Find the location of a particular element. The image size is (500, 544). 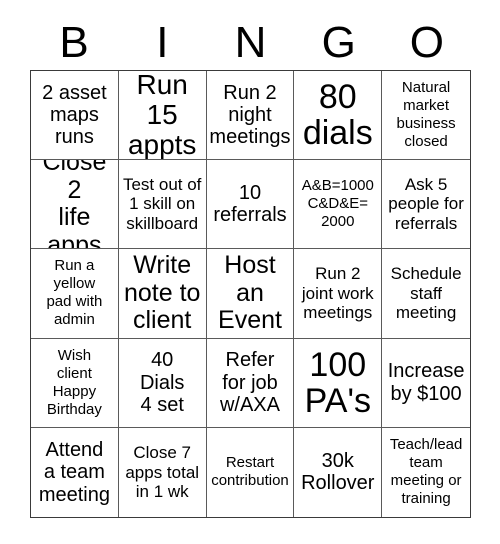

bingo-cell-label: A&B=1000 C&D&E= 2000 is located at coordinates (337, 204).